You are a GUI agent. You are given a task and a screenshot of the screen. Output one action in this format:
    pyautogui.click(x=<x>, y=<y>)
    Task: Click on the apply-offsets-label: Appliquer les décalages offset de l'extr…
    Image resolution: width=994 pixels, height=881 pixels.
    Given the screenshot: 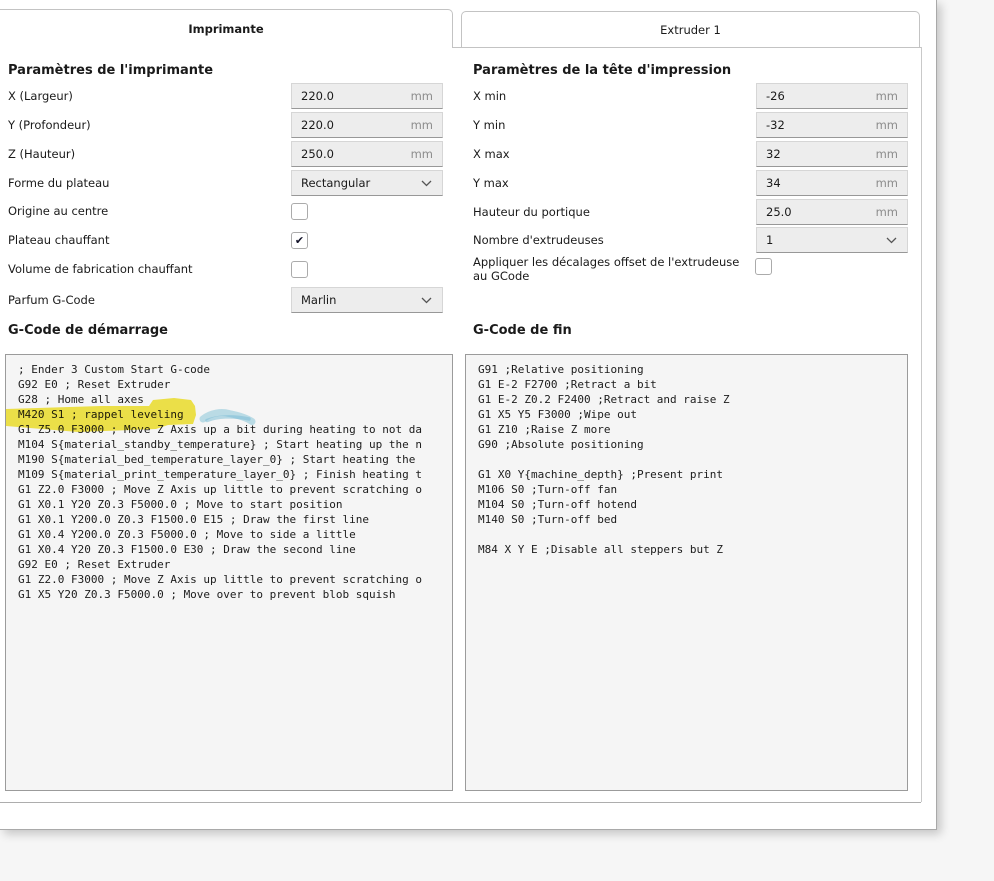 What is the action you would take?
    pyautogui.click(x=606, y=269)
    